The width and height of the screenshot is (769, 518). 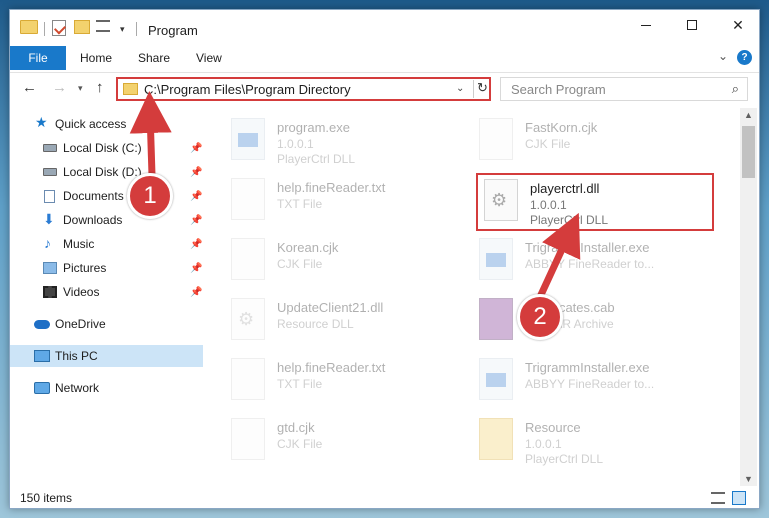 What do you see at coordinates (59, 28) in the screenshot?
I see `properties-icon` at bounding box center [59, 28].